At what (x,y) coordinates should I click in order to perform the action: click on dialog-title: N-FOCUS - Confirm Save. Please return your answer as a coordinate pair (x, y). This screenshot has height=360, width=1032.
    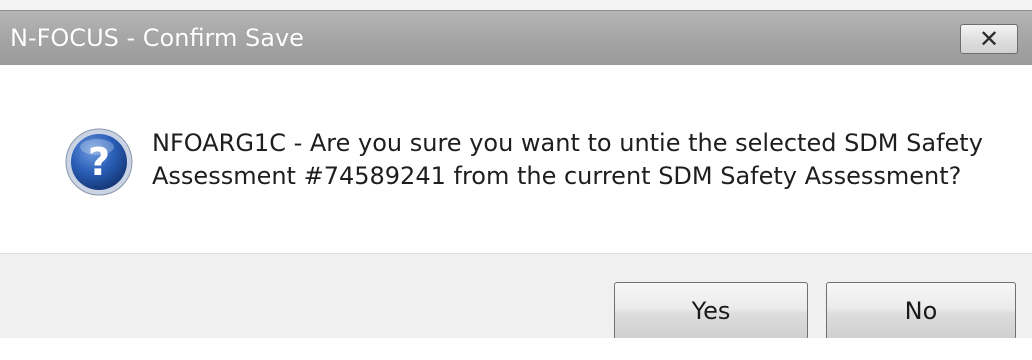
    Looking at the image, I should click on (157, 38).